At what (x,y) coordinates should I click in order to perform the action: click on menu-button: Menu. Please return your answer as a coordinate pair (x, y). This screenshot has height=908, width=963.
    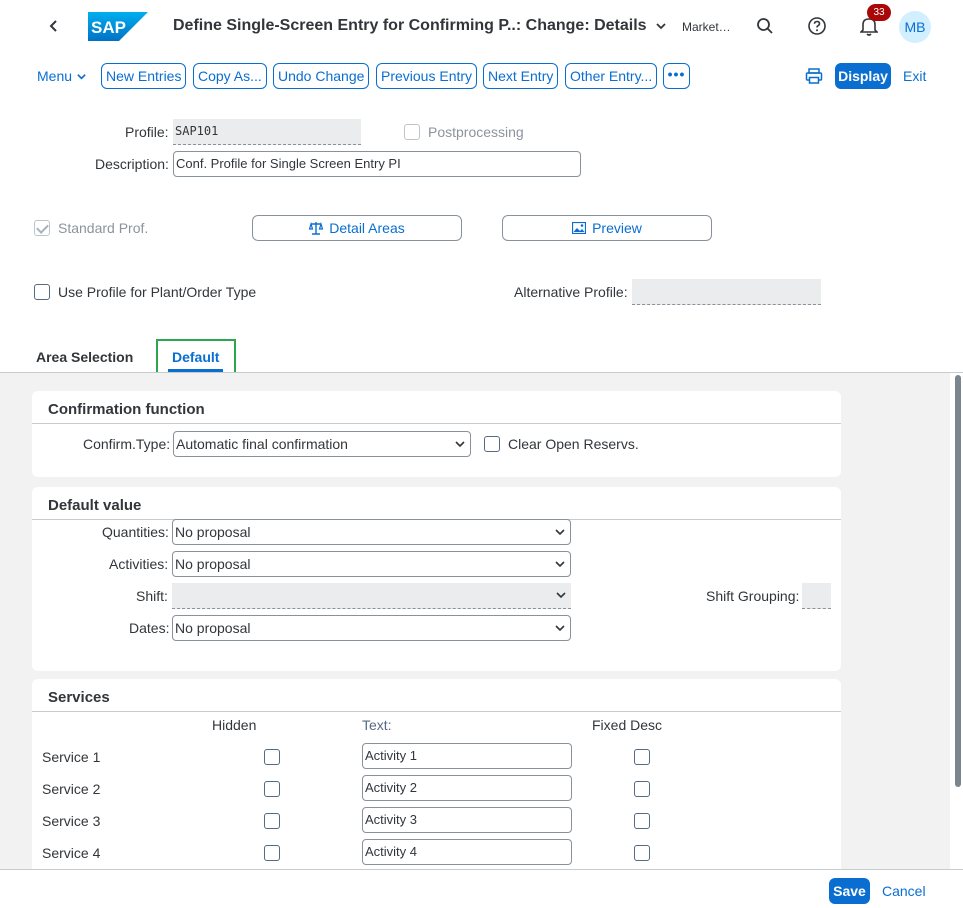
    Looking at the image, I should click on (62, 76).